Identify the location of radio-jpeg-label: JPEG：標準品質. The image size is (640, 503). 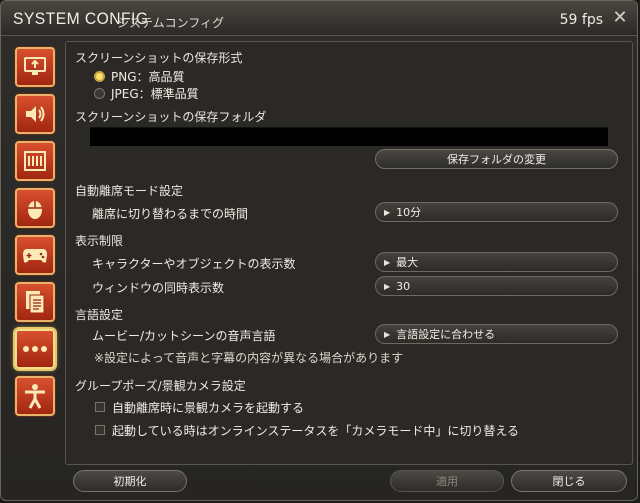
(155, 93).